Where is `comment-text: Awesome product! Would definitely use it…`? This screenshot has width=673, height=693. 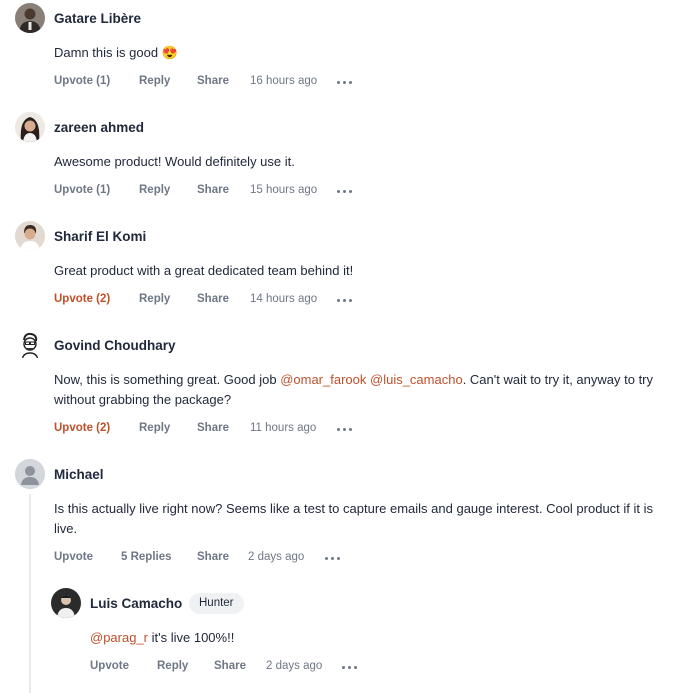
comment-text: Awesome product! Would definitely use it… is located at coordinates (174, 161).